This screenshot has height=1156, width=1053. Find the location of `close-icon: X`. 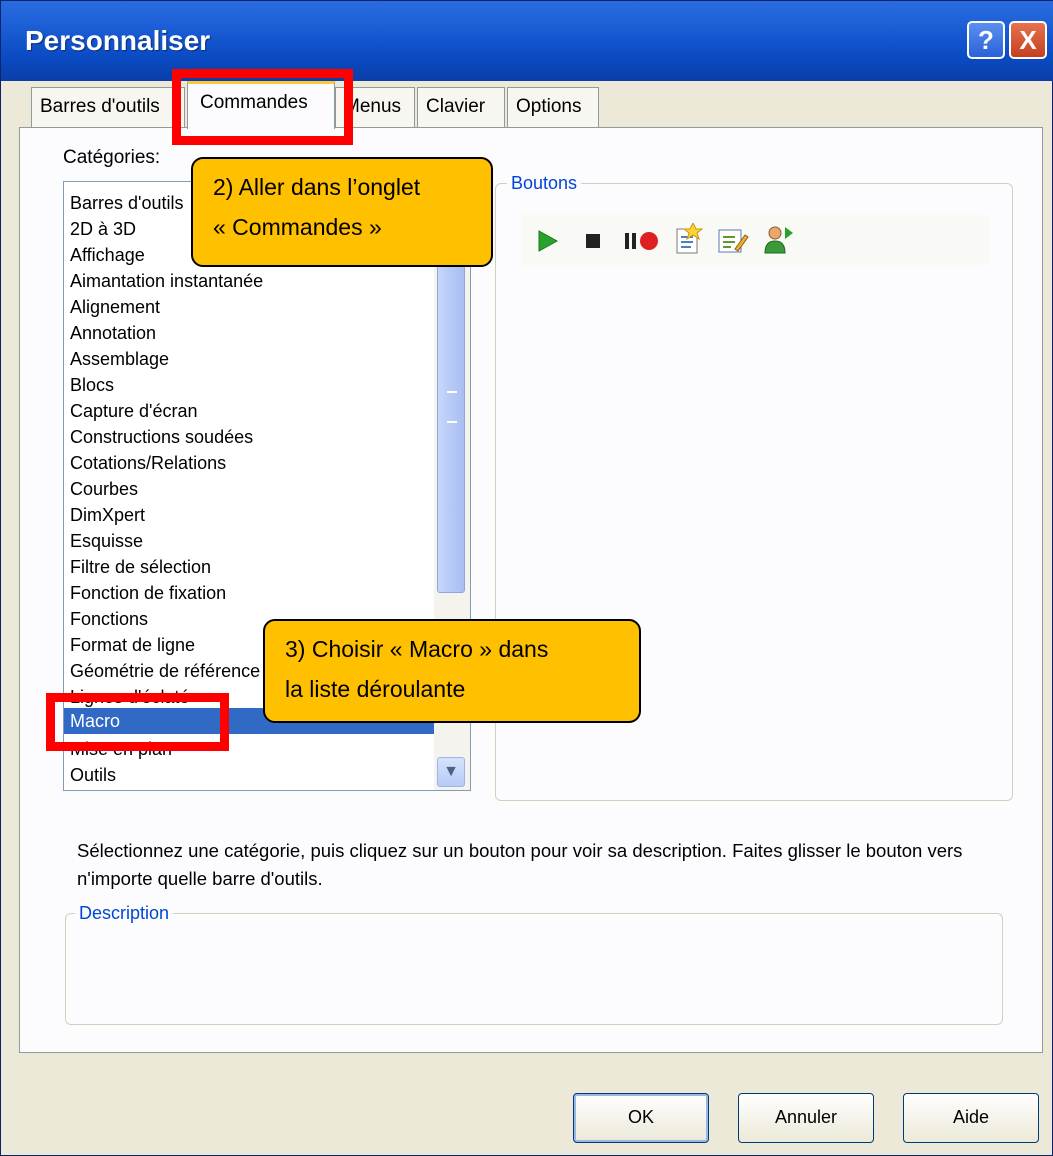

close-icon: X is located at coordinates (1028, 40).